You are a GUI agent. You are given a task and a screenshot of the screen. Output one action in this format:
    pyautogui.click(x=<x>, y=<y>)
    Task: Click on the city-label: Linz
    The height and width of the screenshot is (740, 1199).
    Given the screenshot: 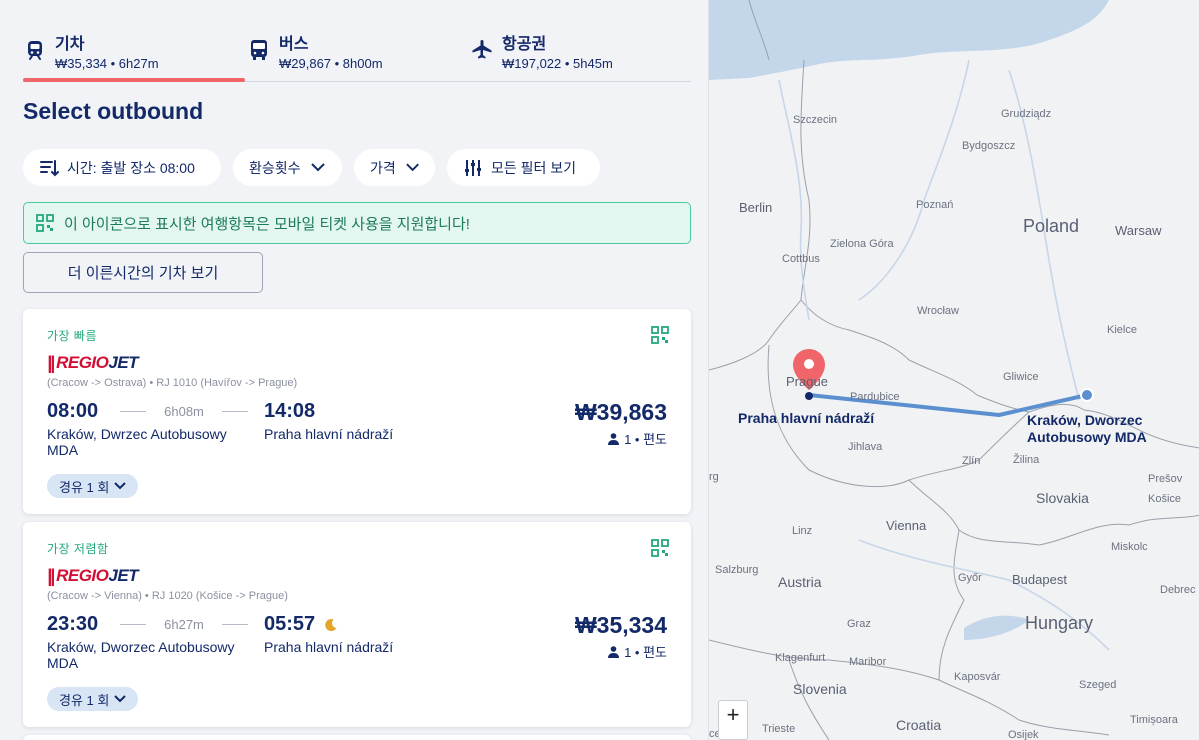 What is the action you would take?
    pyautogui.click(x=802, y=531)
    